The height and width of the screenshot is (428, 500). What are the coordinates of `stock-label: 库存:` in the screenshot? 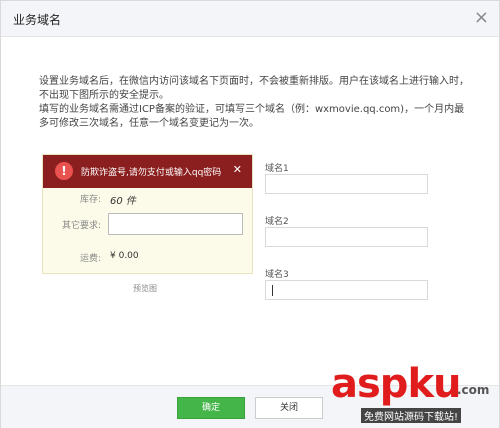 It's located at (90, 200).